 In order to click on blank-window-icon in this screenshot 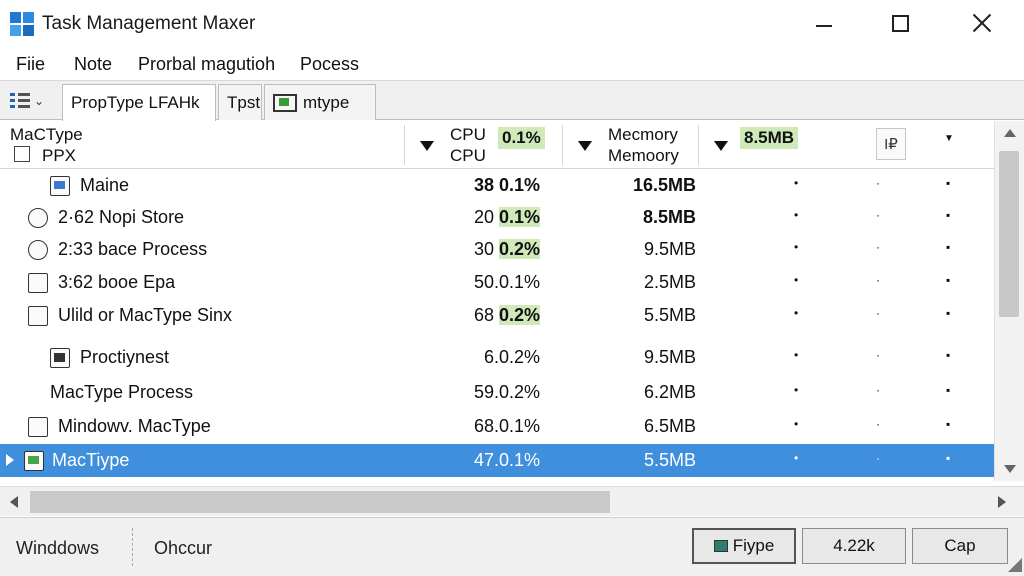, I will do `click(38, 316)`.